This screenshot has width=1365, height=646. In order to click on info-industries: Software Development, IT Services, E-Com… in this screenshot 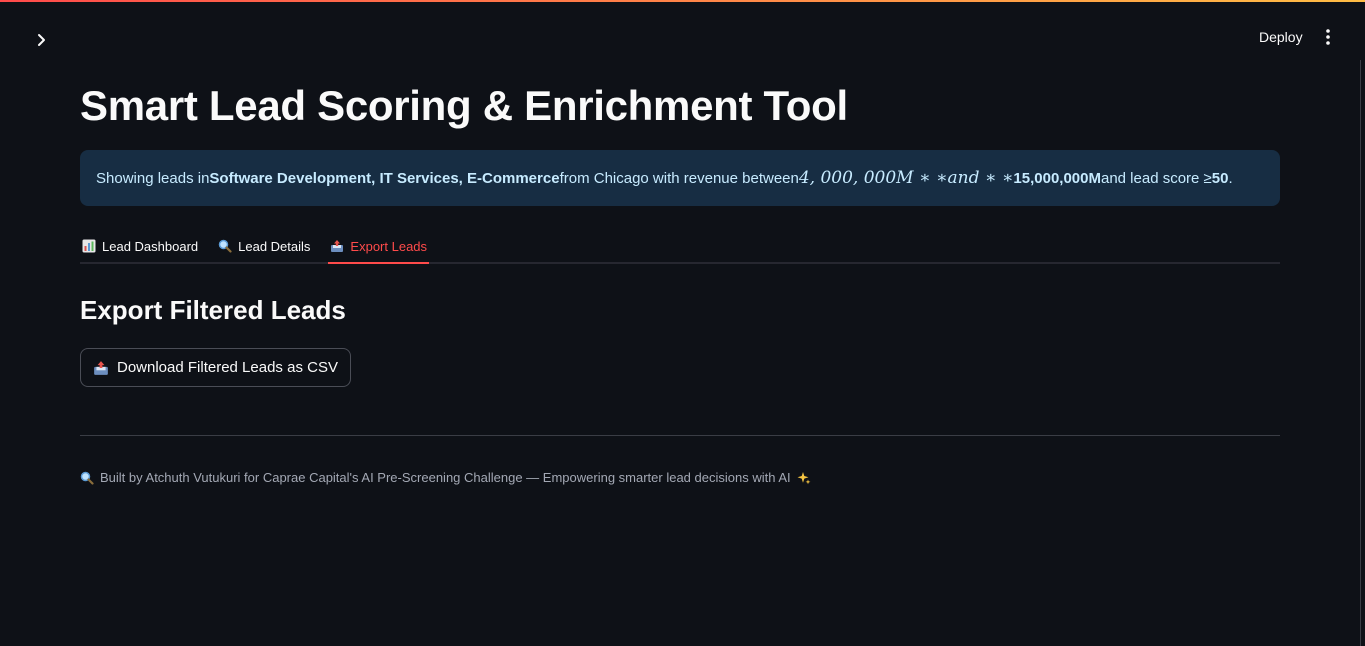, I will do `click(384, 178)`.